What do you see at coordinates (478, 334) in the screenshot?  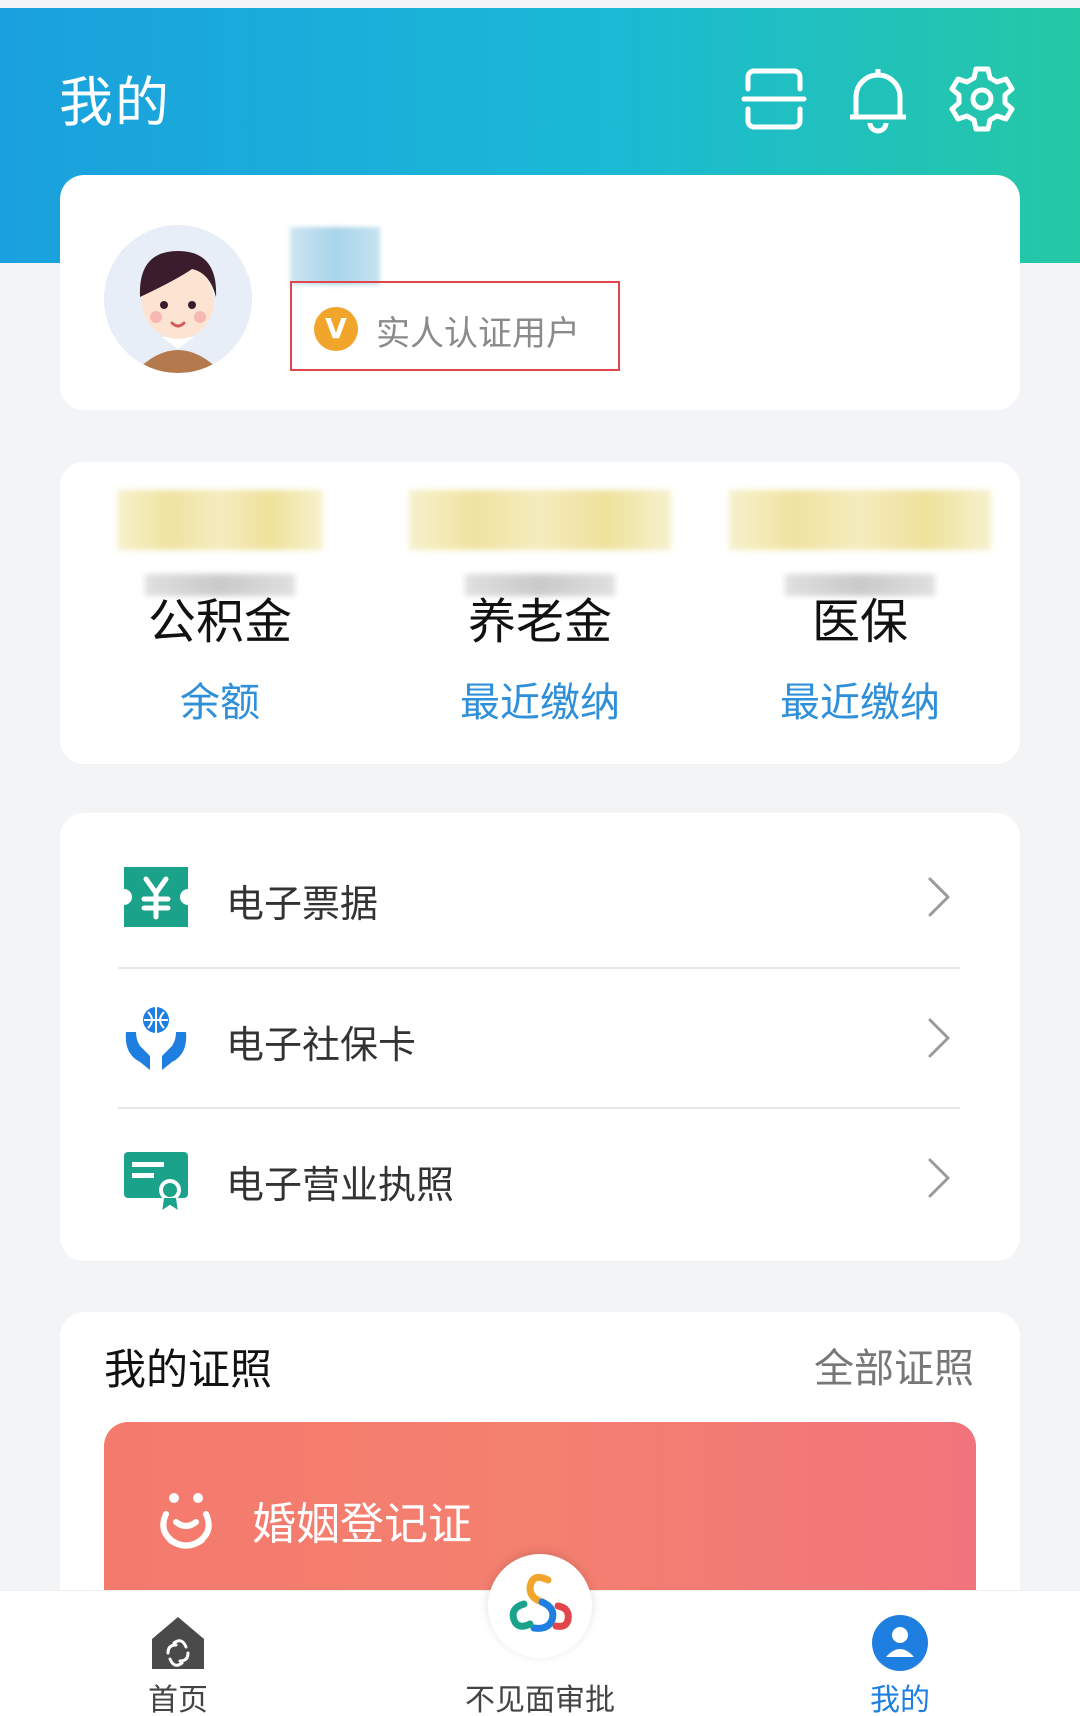 I see `verified-label: 实人认证用户` at bounding box center [478, 334].